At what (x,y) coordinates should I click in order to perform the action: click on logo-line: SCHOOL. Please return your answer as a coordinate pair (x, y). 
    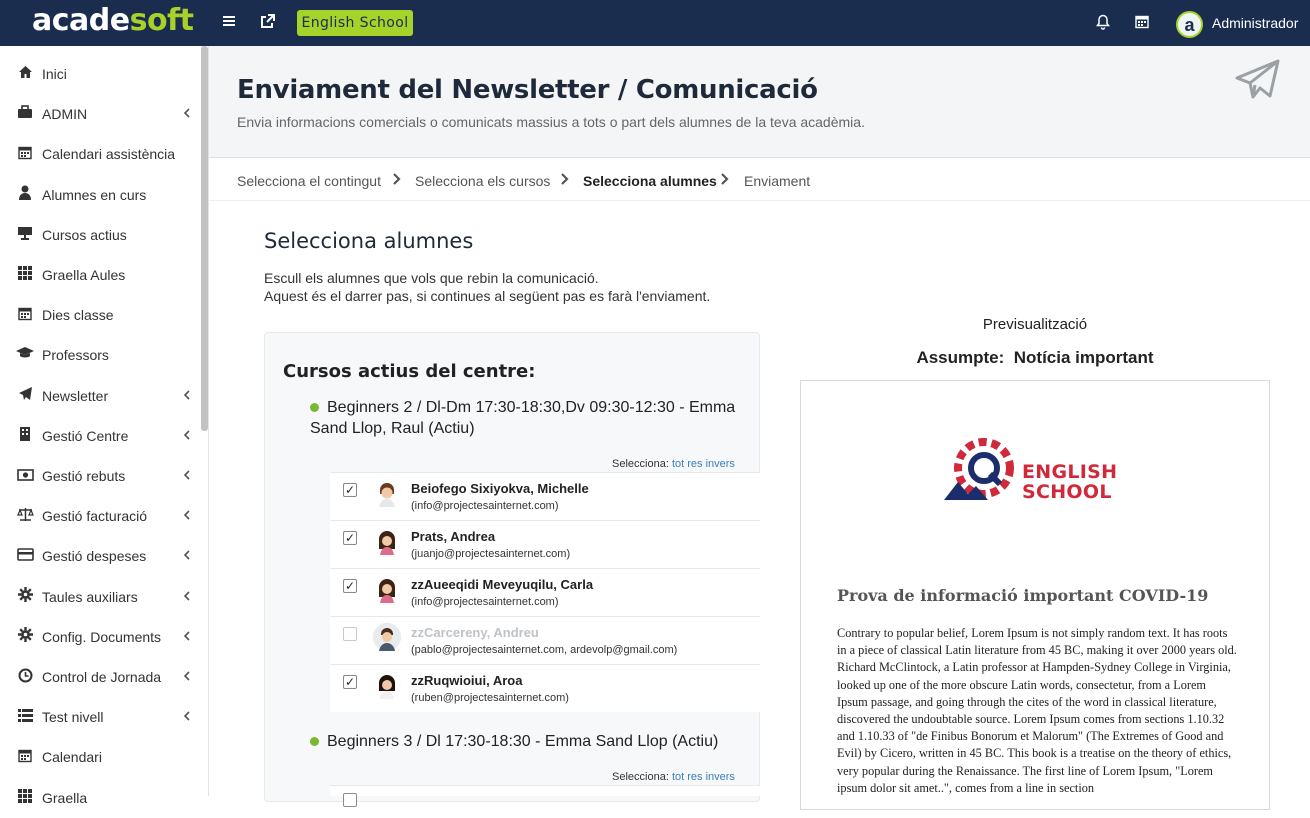
    Looking at the image, I should click on (1067, 492).